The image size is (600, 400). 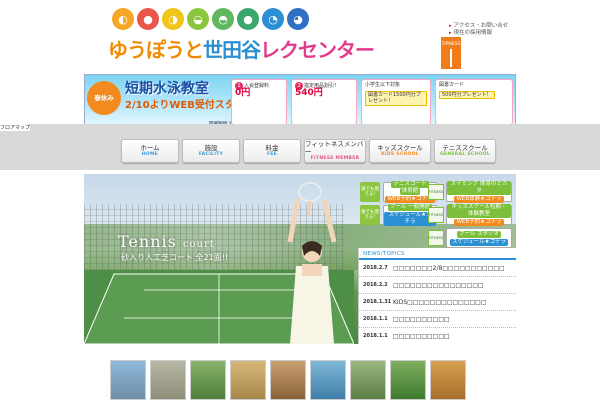 What do you see at coordinates (173, 19) in the screenshot?
I see `tennis-icon: ◑` at bounding box center [173, 19].